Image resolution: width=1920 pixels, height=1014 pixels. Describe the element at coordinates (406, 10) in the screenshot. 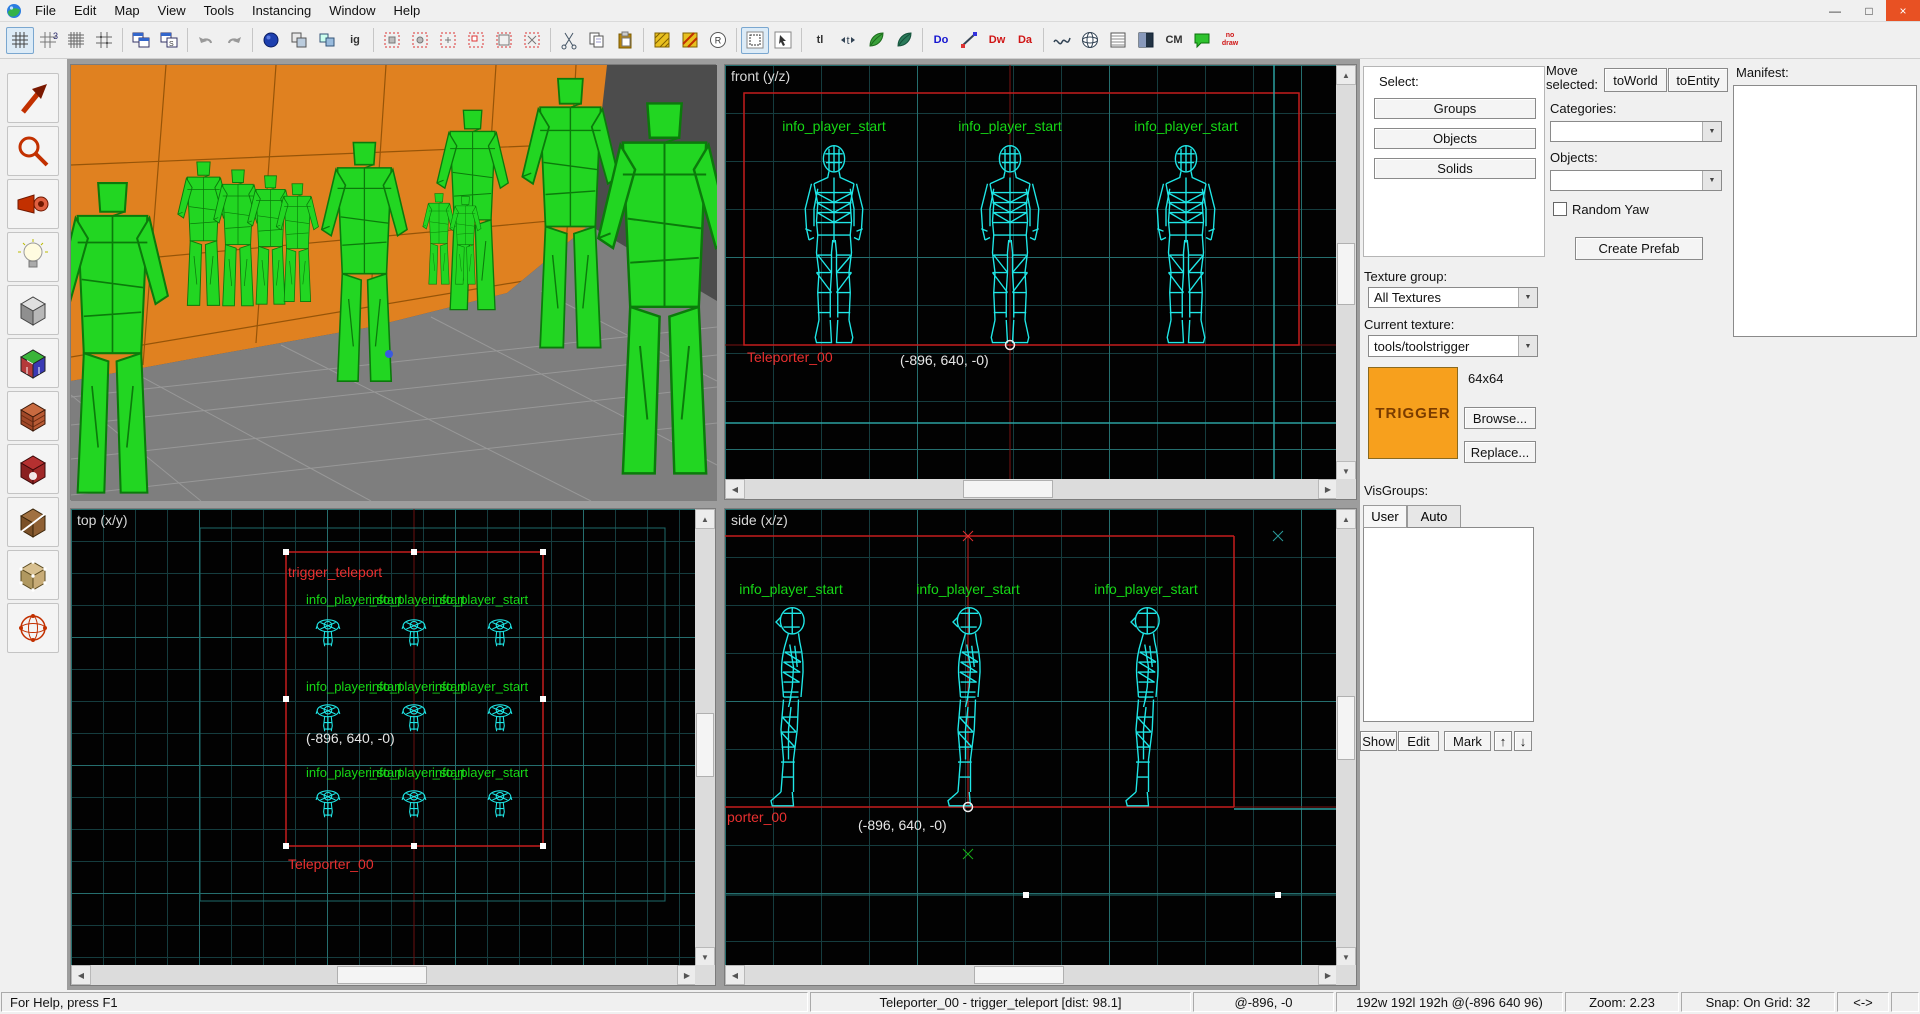

I see `menu-help: Help` at that location.